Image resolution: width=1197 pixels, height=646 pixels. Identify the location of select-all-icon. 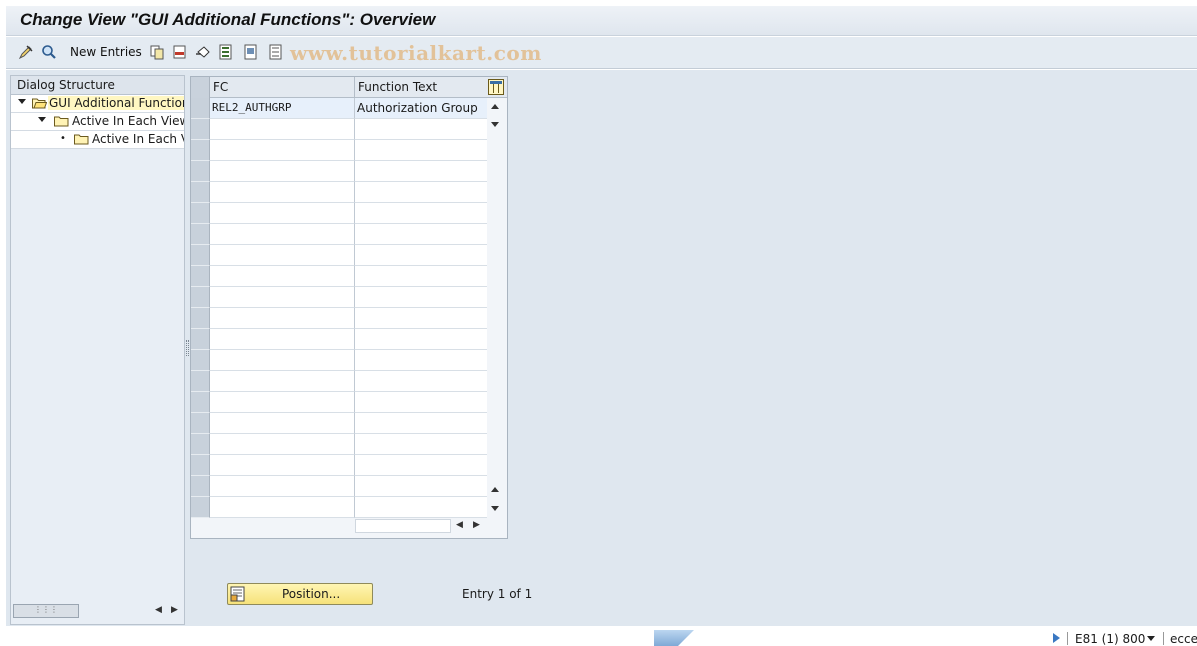
(226, 52).